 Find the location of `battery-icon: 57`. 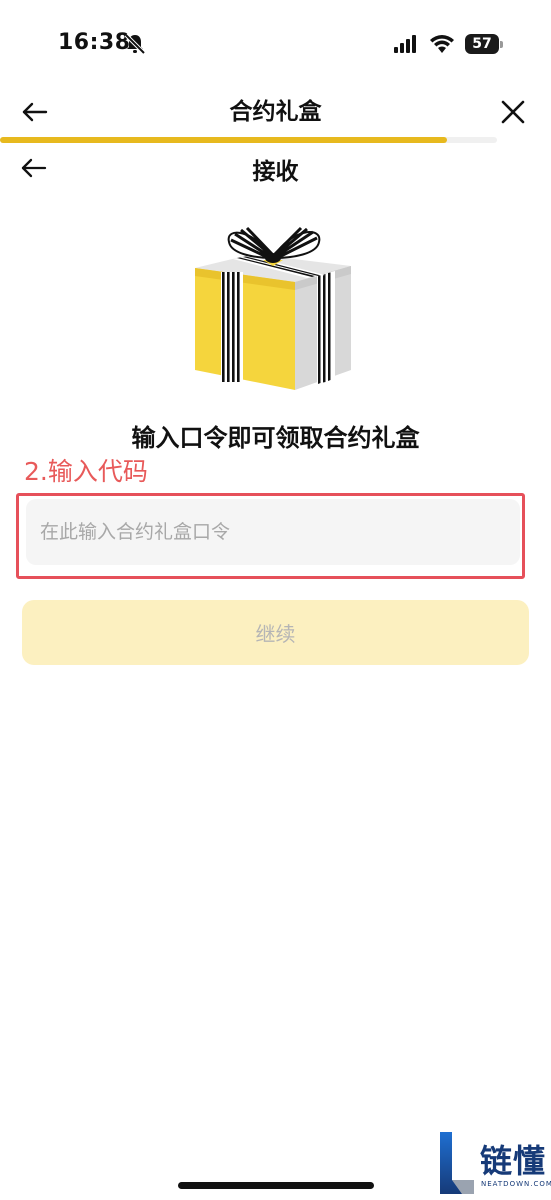

battery-icon: 57 is located at coordinates (484, 44).